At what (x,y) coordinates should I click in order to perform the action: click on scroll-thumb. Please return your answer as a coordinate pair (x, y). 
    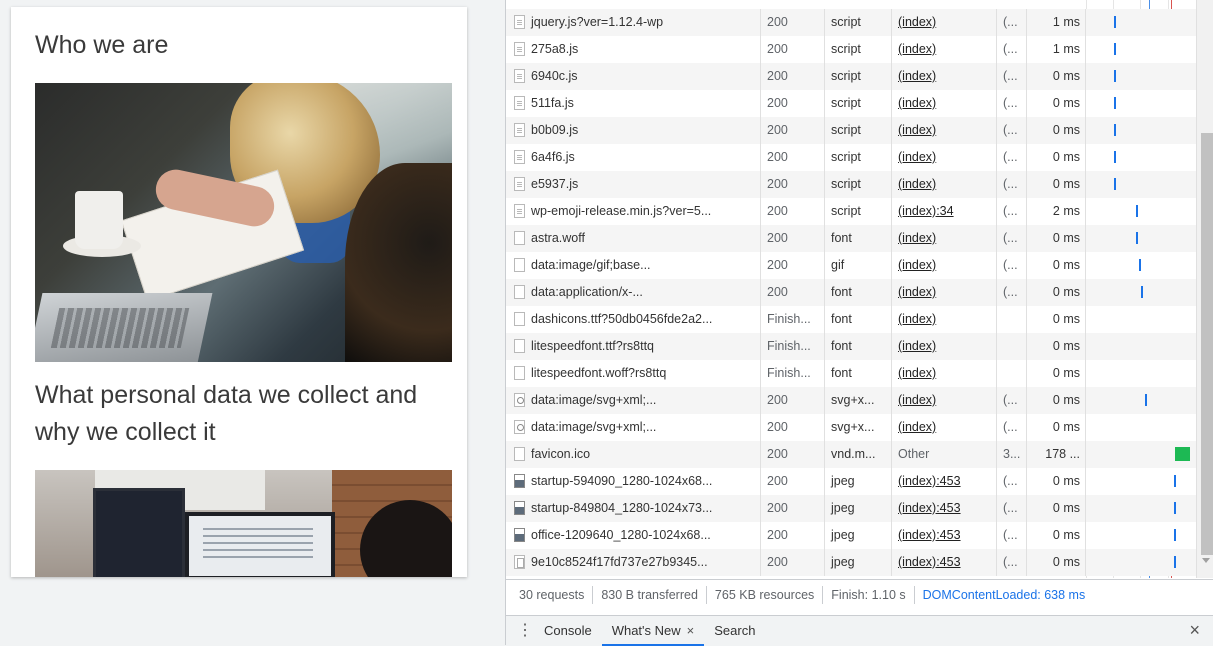
    Looking at the image, I should click on (1207, 344).